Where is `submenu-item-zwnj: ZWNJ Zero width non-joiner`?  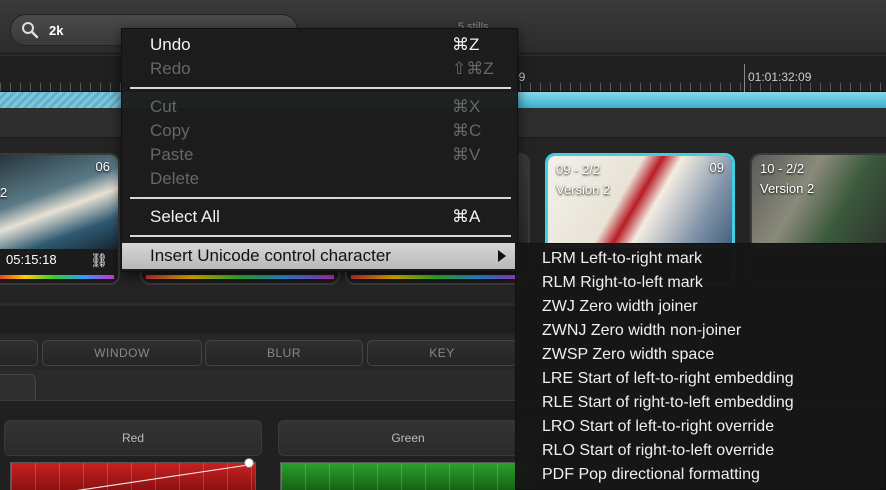
submenu-item-zwnj: ZWNJ Zero width non-joiner is located at coordinates (641, 331).